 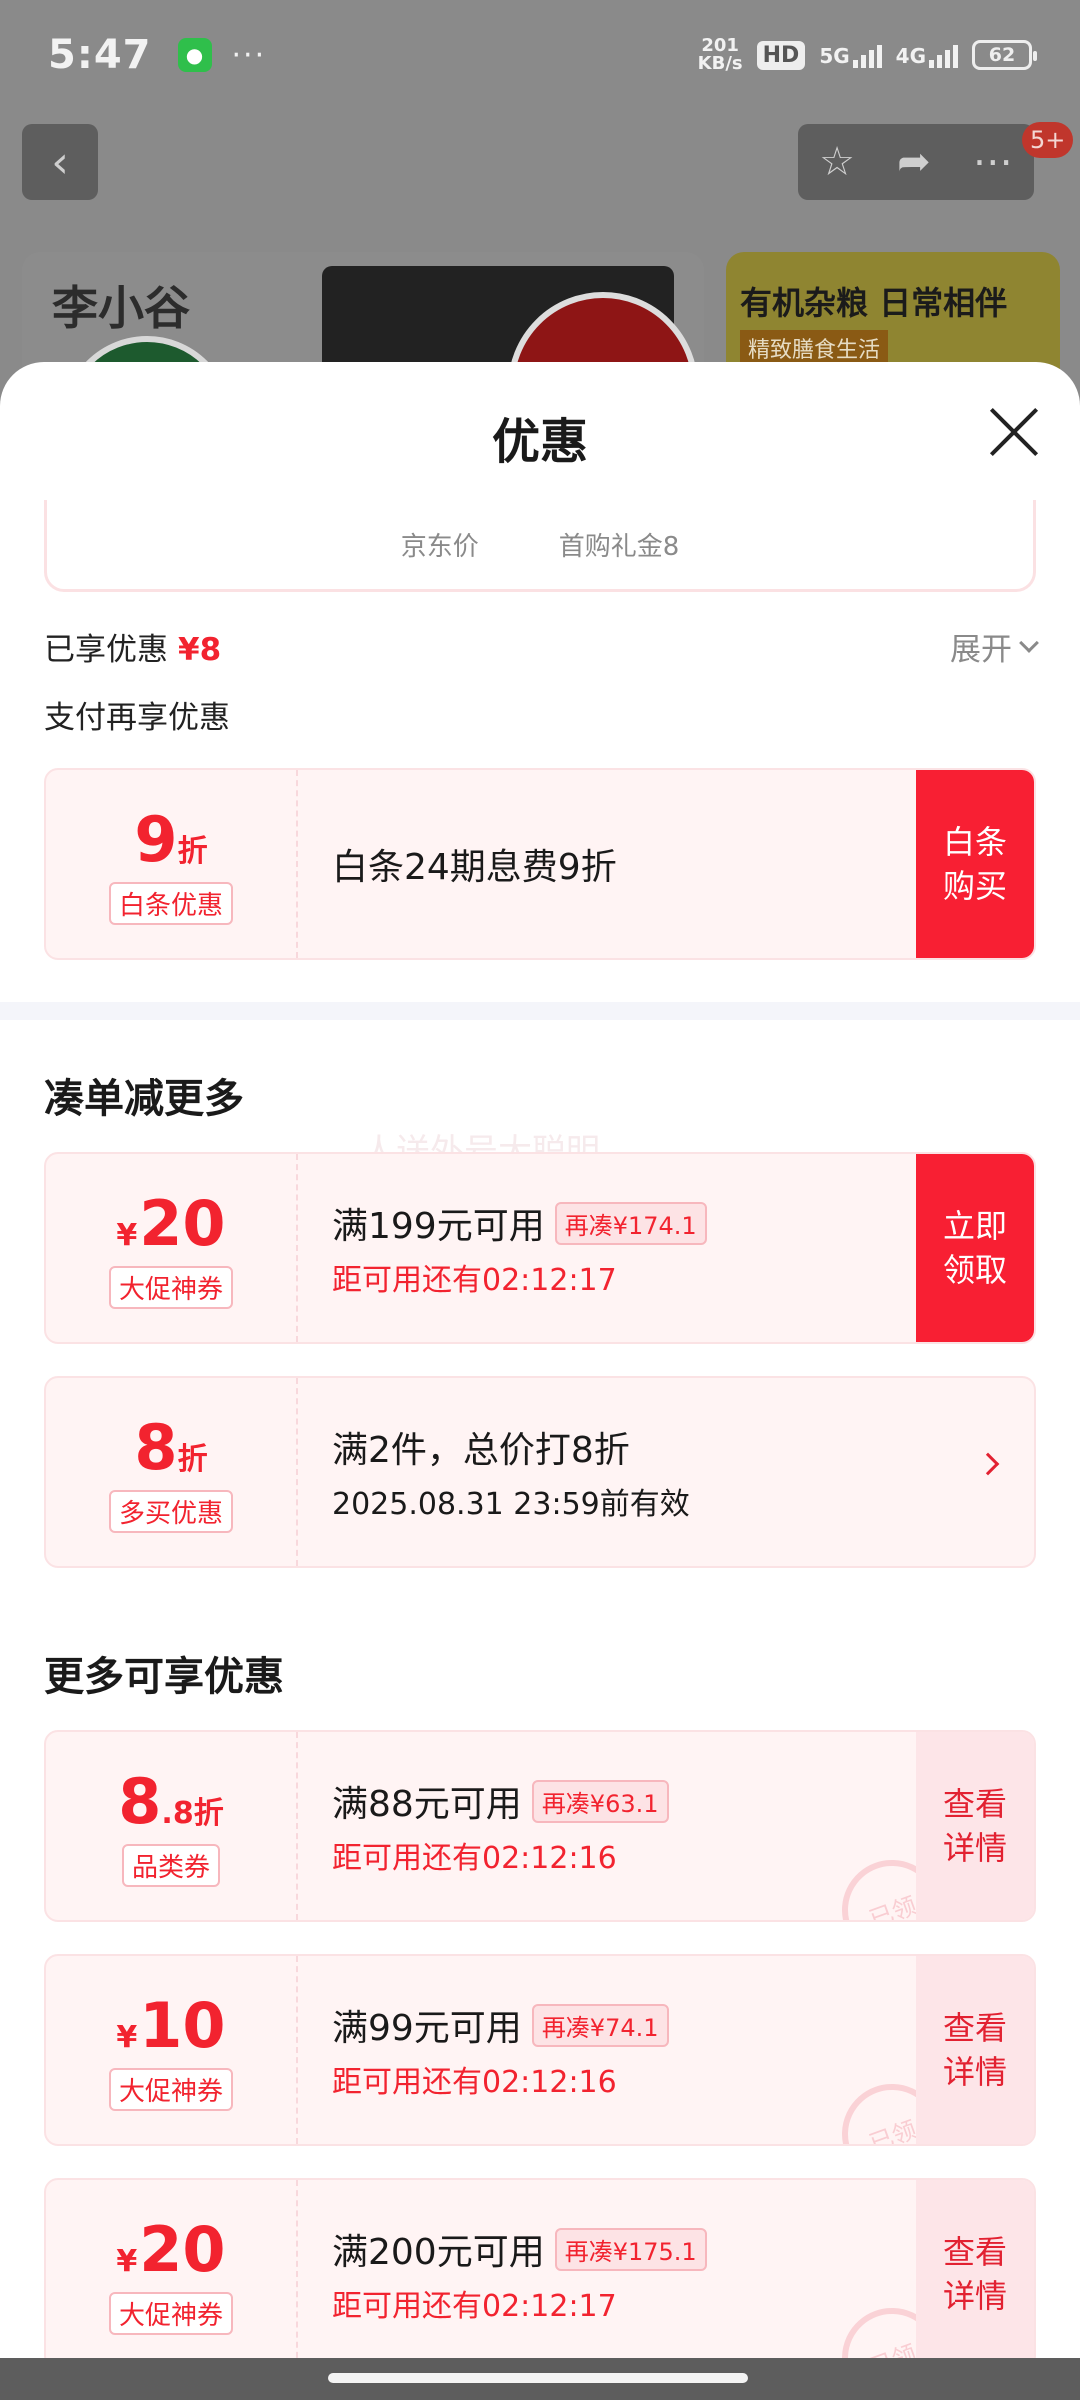 What do you see at coordinates (474, 867) in the screenshot?
I see `coupon-condition: 白条24期息费9折` at bounding box center [474, 867].